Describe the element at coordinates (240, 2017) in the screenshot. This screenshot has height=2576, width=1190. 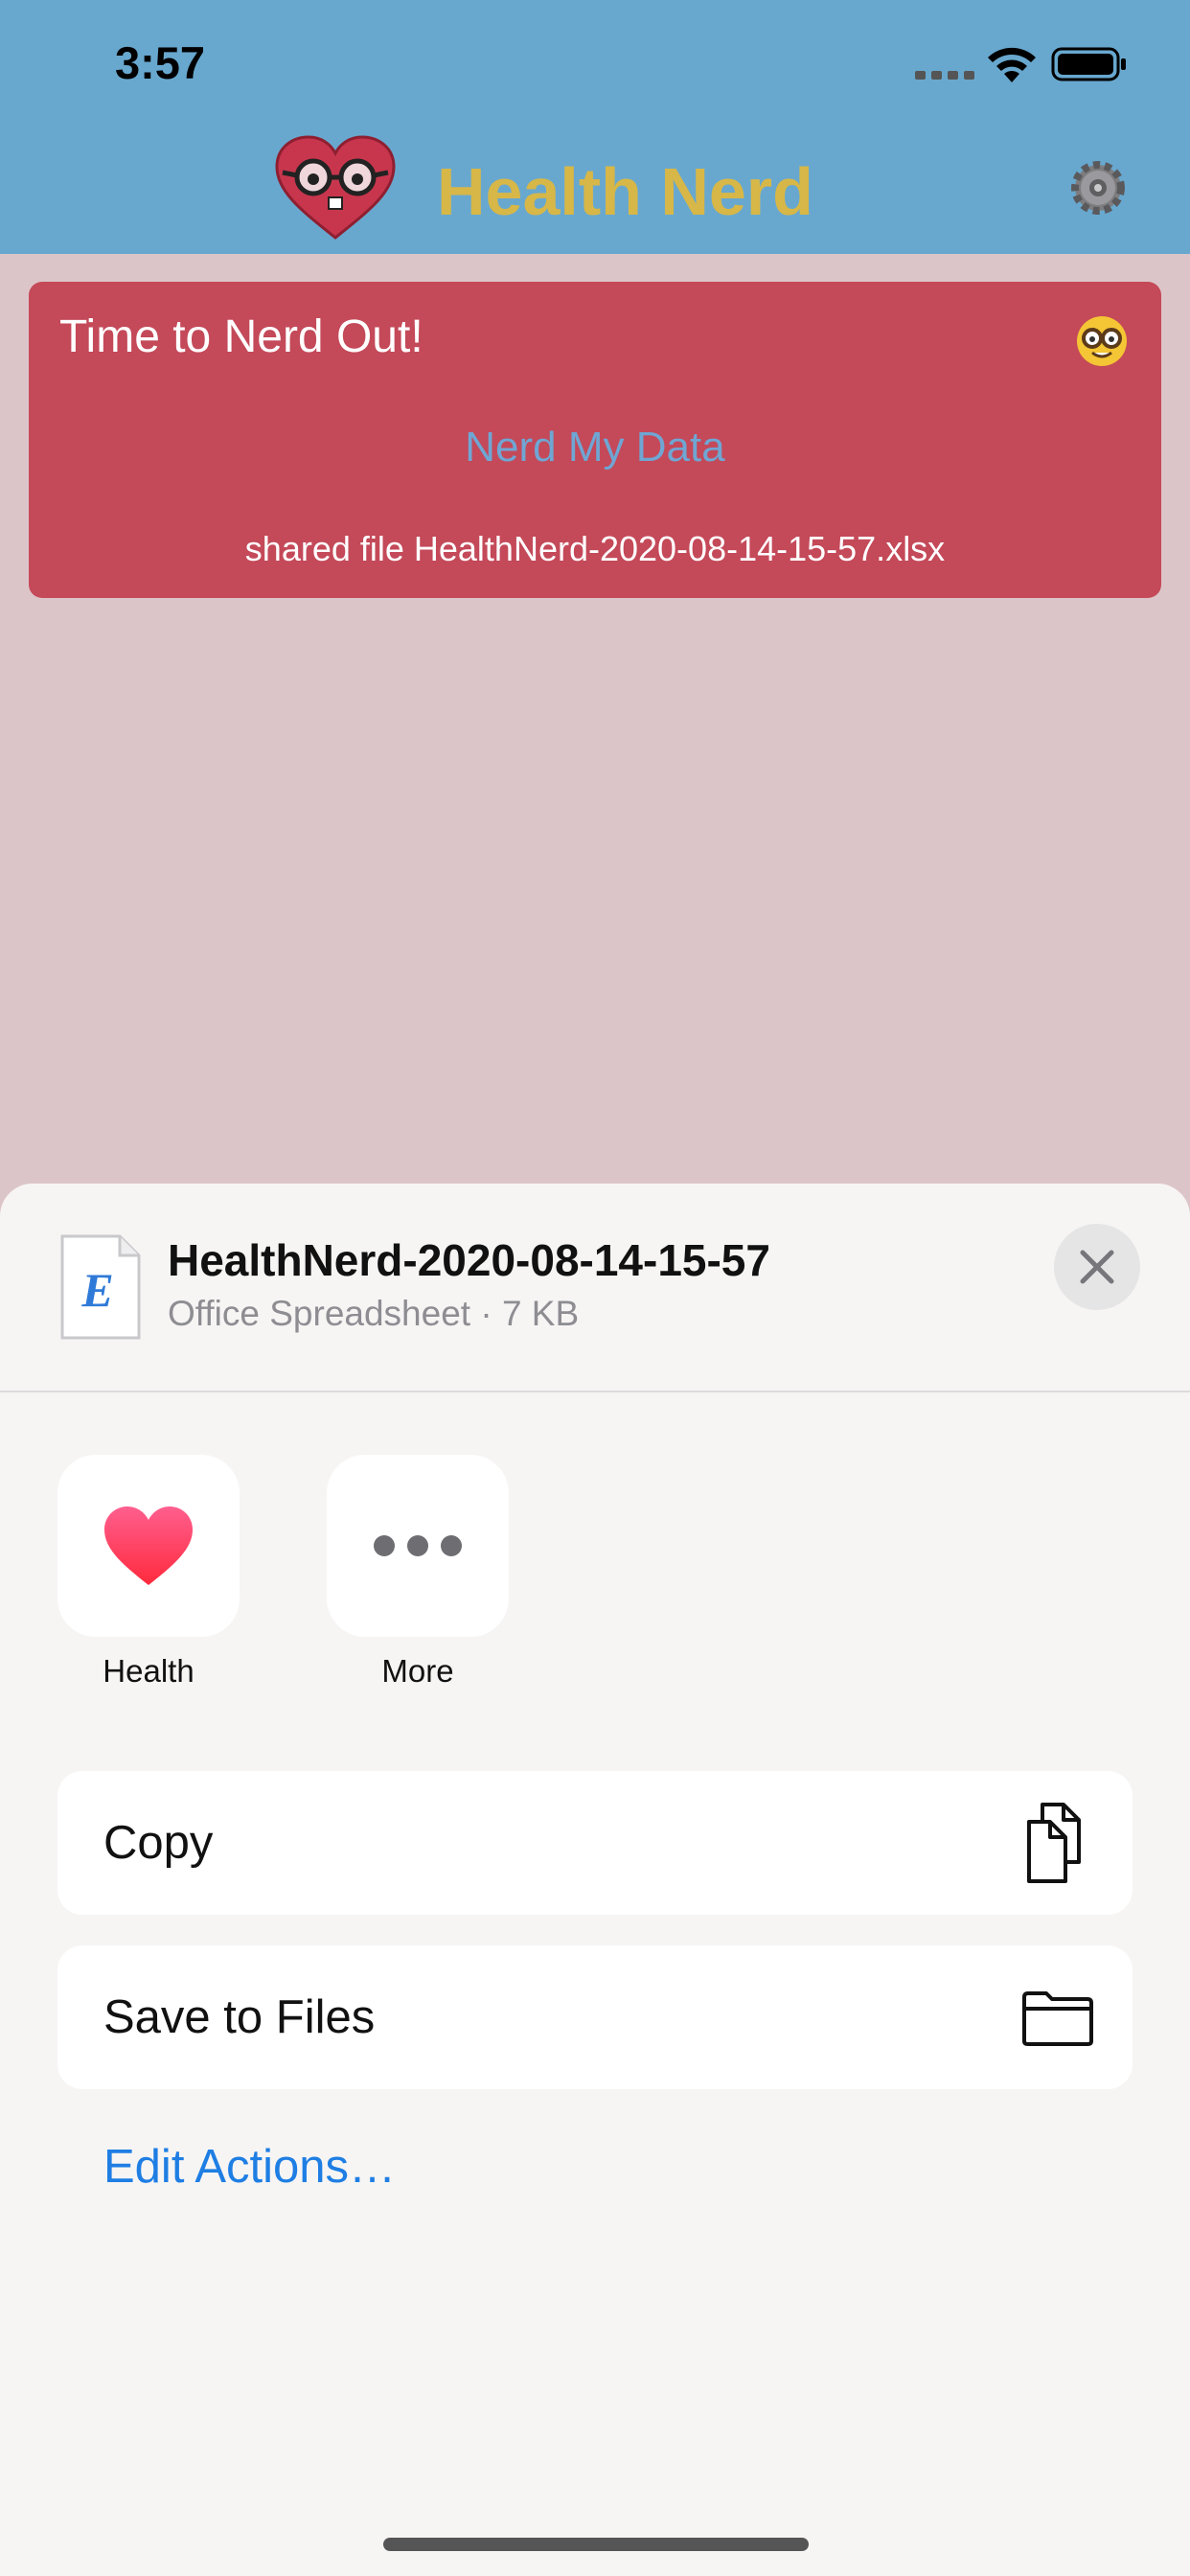
I see `save-to-files-action-label: Save to Files` at that location.